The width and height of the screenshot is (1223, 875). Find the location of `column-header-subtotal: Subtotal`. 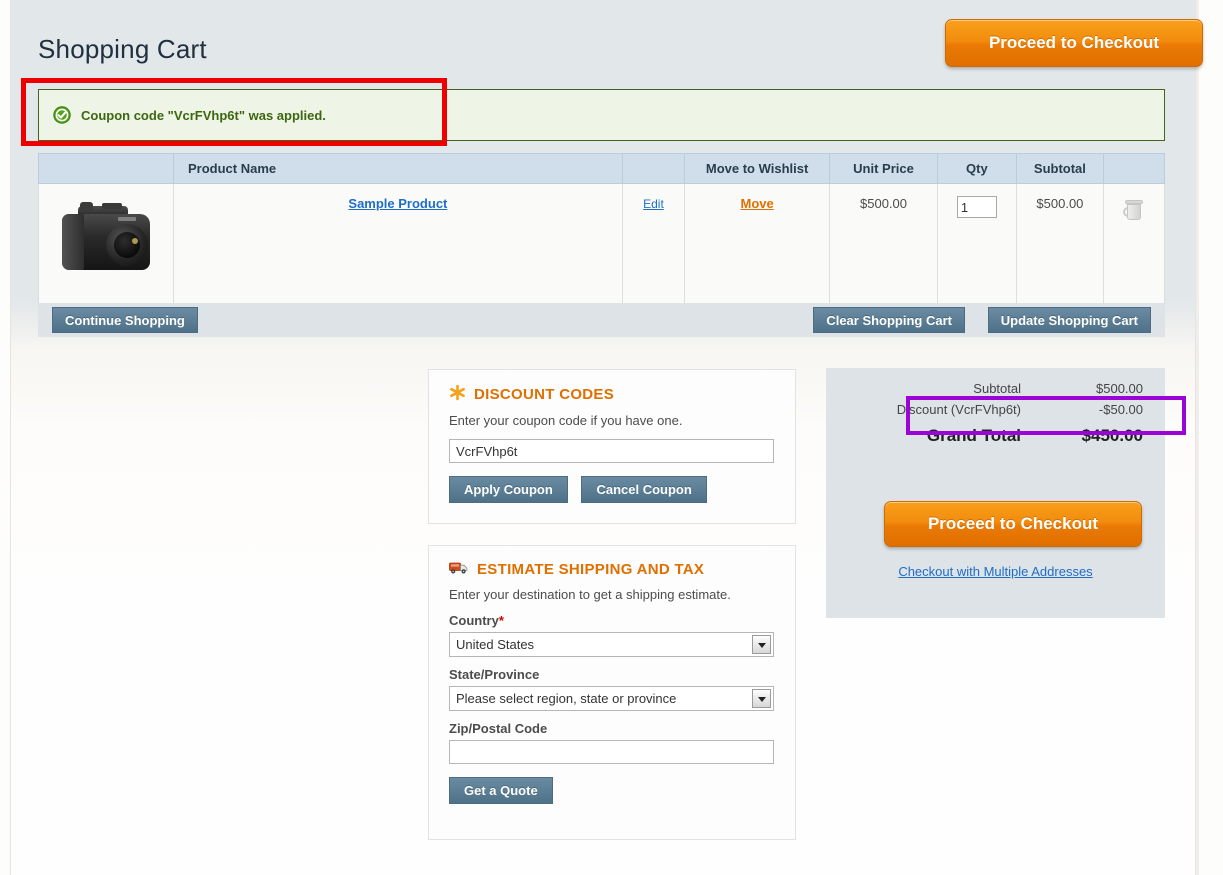

column-header-subtotal: Subtotal is located at coordinates (1059, 168).